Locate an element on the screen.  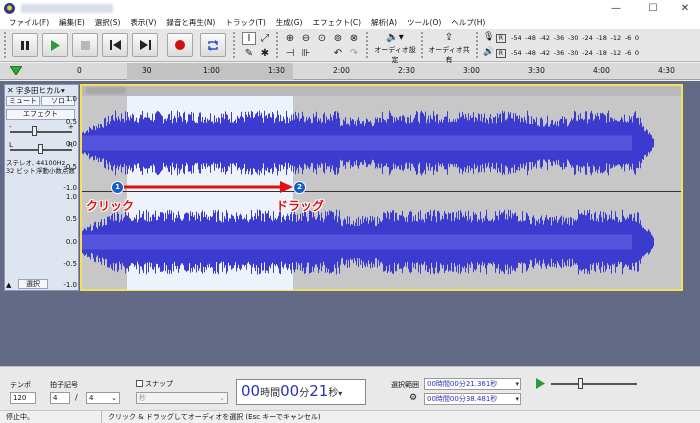
play-at-speed-icon is located at coordinates (540, 383).